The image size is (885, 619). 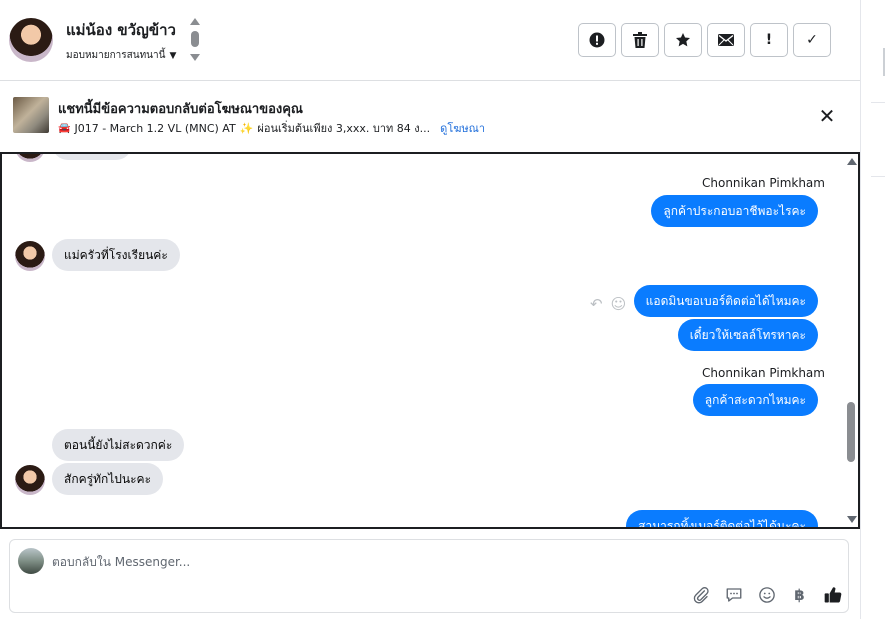 I want to click on view-ad-link: ดูโฆษณา, so click(x=462, y=128).